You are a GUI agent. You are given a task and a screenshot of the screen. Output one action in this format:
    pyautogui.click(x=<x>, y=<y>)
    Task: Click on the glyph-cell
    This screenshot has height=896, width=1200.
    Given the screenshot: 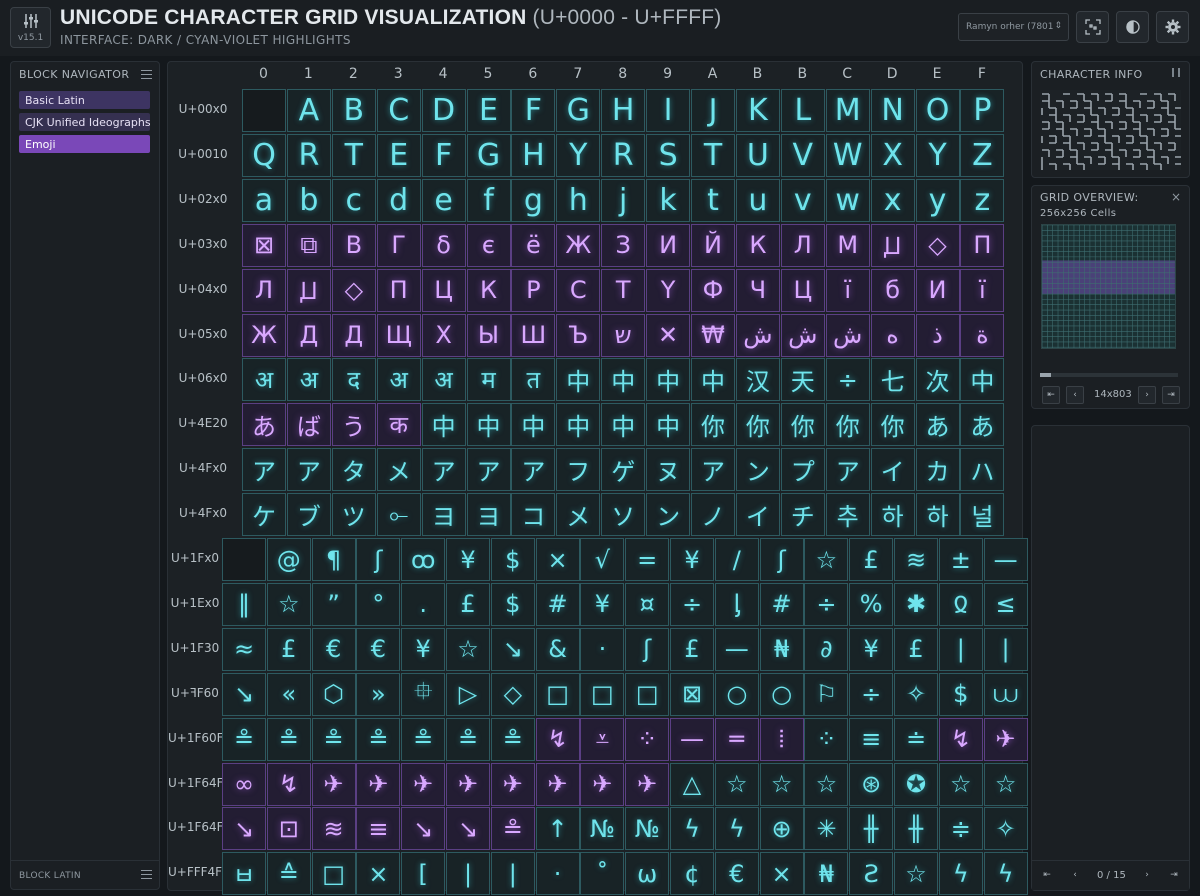 What is the action you would take?
    pyautogui.click(x=264, y=110)
    